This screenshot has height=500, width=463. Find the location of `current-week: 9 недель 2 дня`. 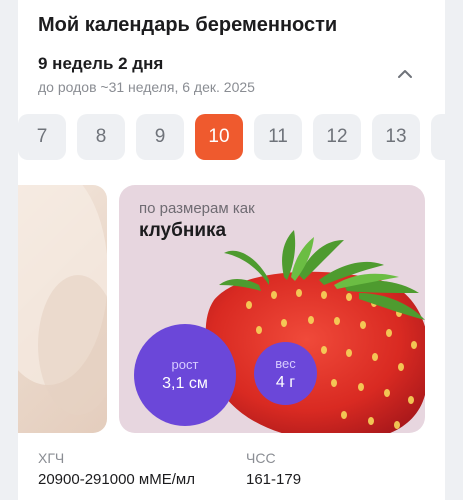

current-week: 9 недель 2 дня is located at coordinates (101, 63).